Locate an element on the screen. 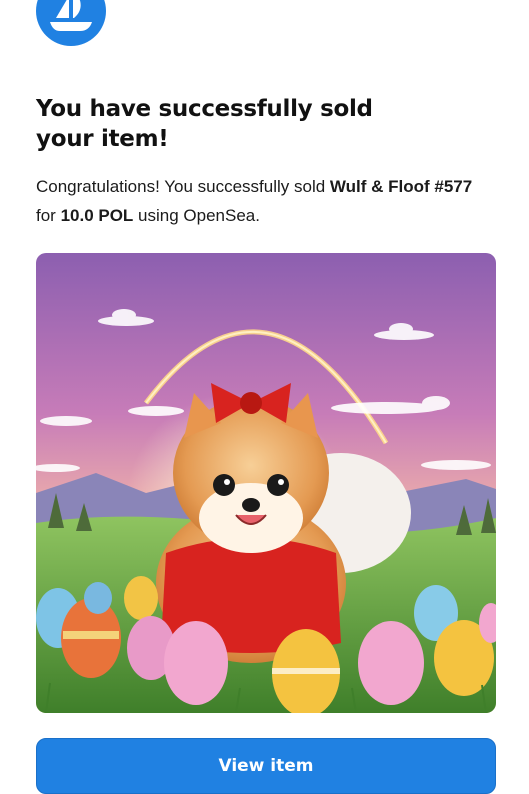  message-prefix: Congratulations! You successfully sold is located at coordinates (183, 186).